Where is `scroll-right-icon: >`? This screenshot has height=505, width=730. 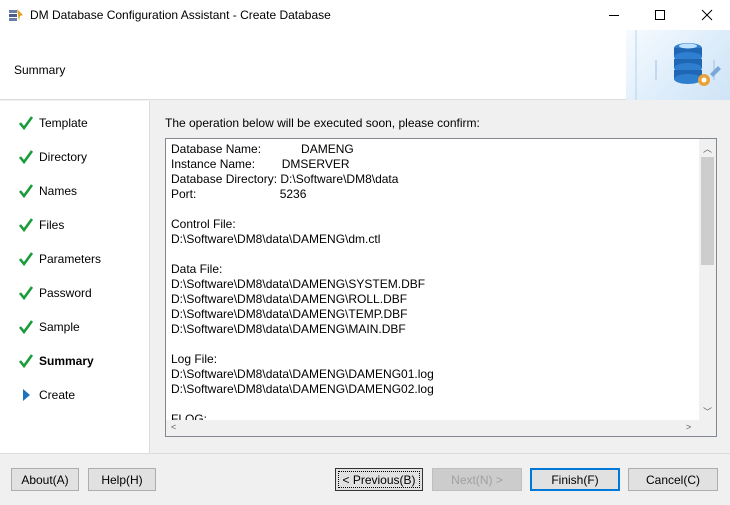 scroll-right-icon: > is located at coordinates (688, 427).